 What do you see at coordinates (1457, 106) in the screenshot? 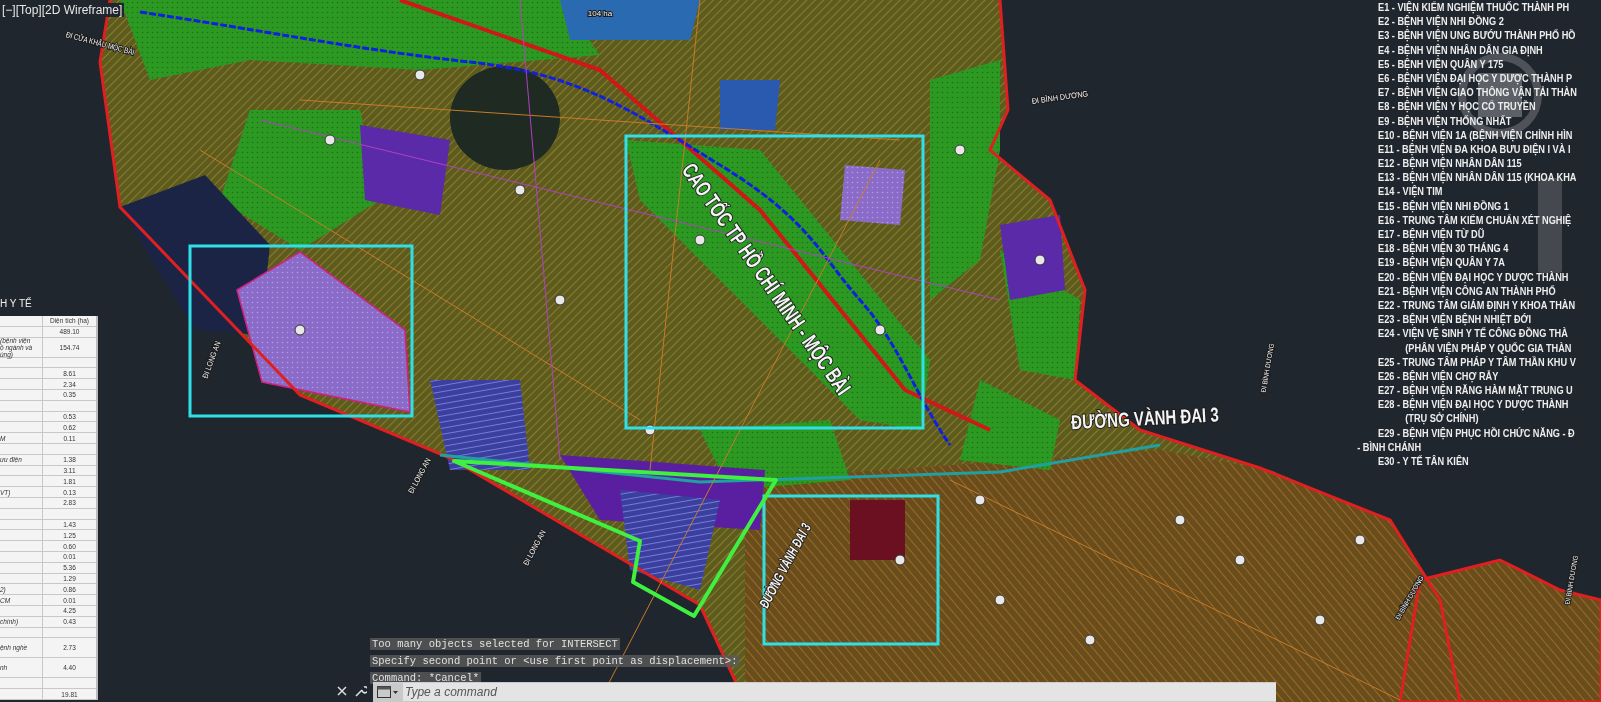
I see `legend-entry: E8 - BỆNH VIỆN Y HỌC CỔ TRUYỀN` at bounding box center [1457, 106].